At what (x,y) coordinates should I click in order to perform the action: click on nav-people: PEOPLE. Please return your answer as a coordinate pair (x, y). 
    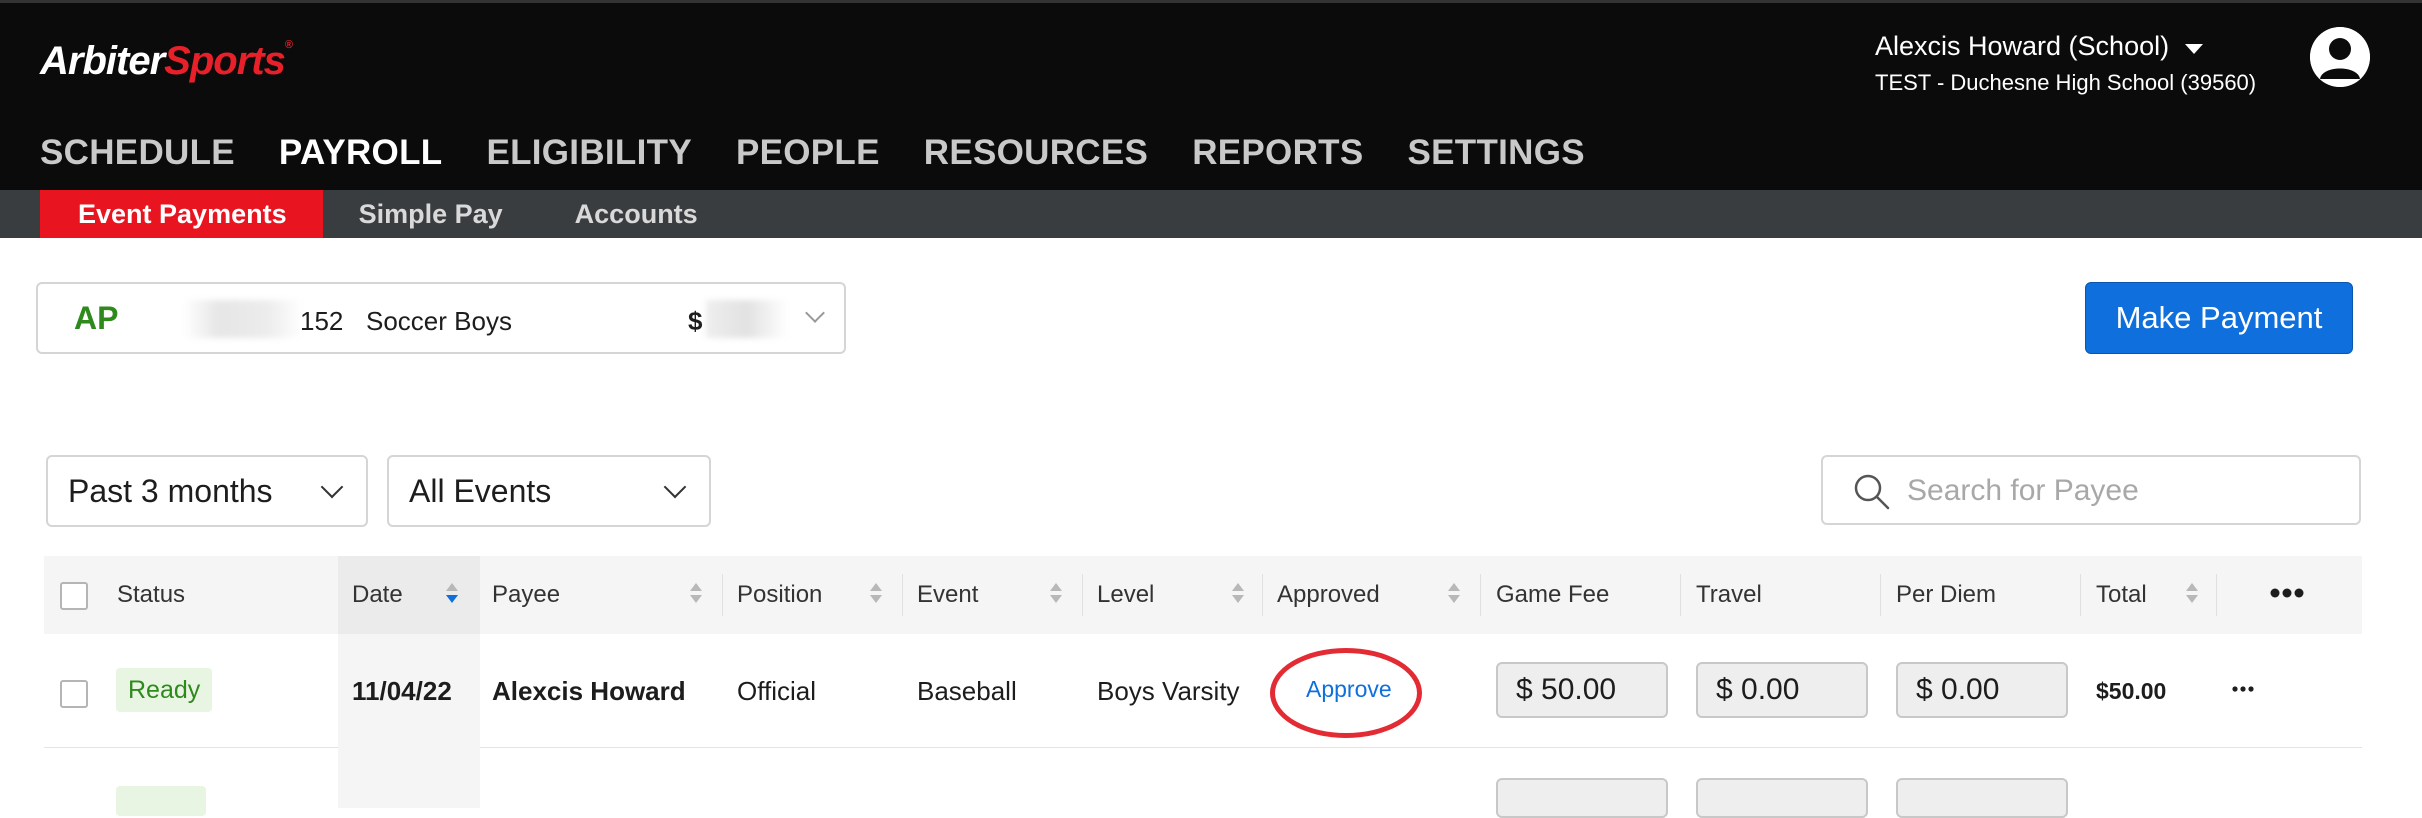
    Looking at the image, I should click on (808, 153).